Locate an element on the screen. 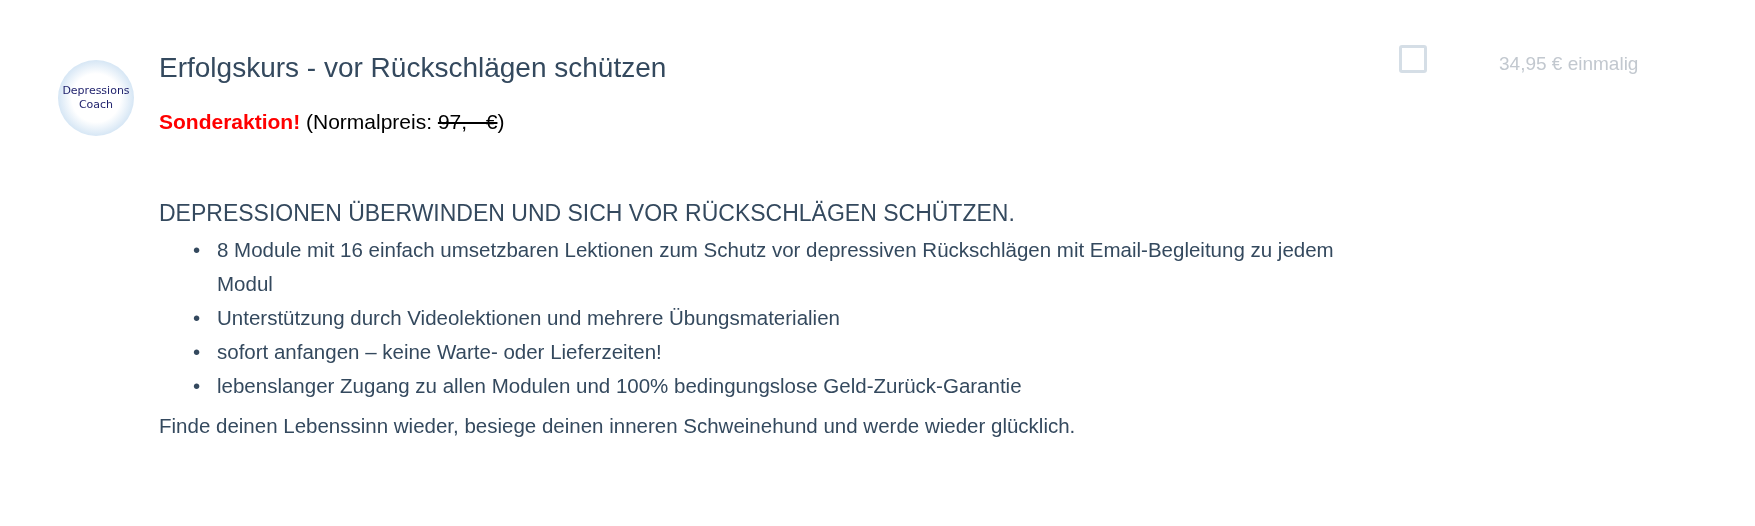 The height and width of the screenshot is (526, 1755). section-heading: DEPRESSIONEN ÜBERWINDEN UND SICH VOR RÜCKSCHLÄGEN SCHÜTZEN. is located at coordinates (587, 213).